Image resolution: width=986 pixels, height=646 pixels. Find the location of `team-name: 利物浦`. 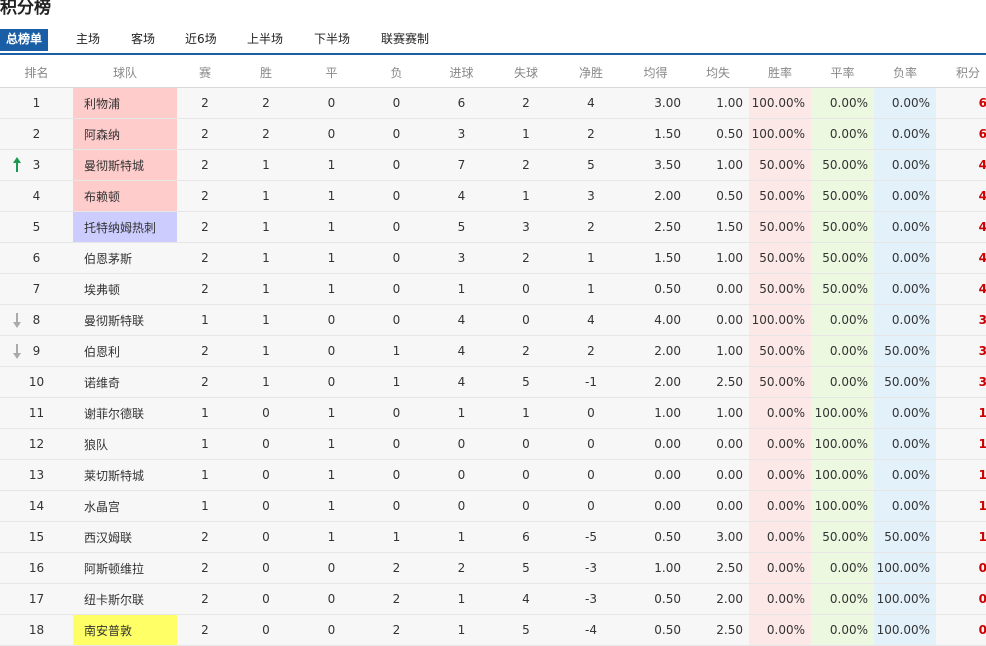

team-name: 利物浦 is located at coordinates (125, 103).